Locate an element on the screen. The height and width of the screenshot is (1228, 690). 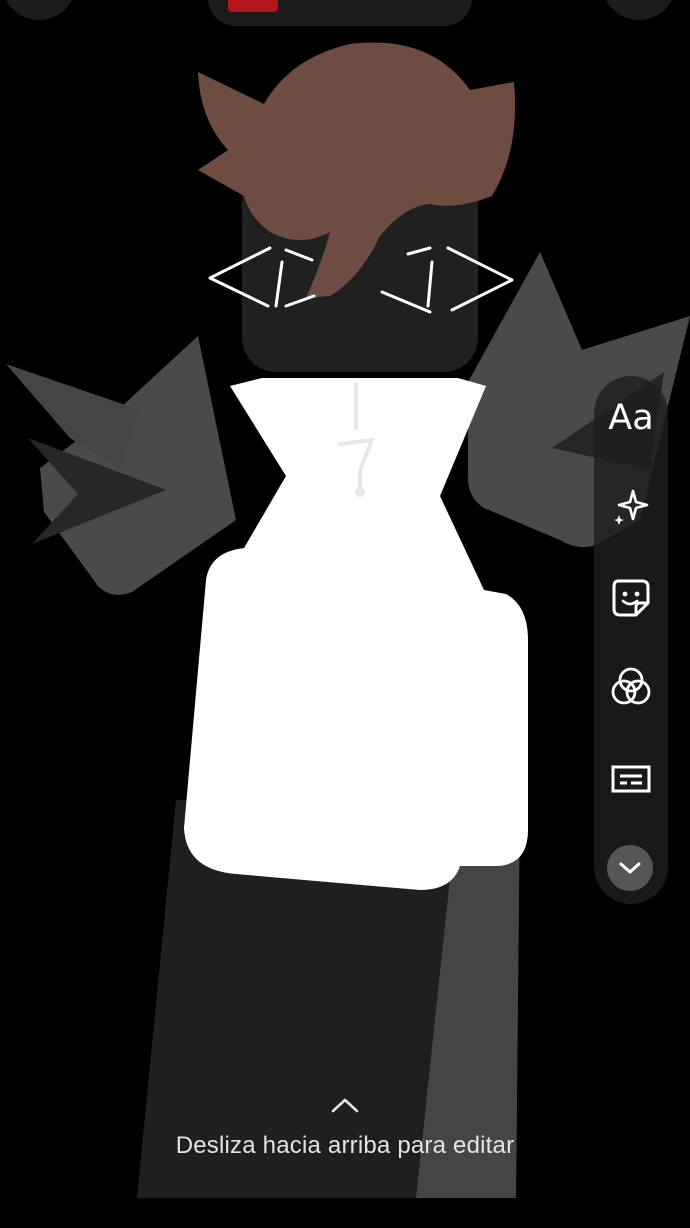
sticker-button is located at coordinates (631, 598).